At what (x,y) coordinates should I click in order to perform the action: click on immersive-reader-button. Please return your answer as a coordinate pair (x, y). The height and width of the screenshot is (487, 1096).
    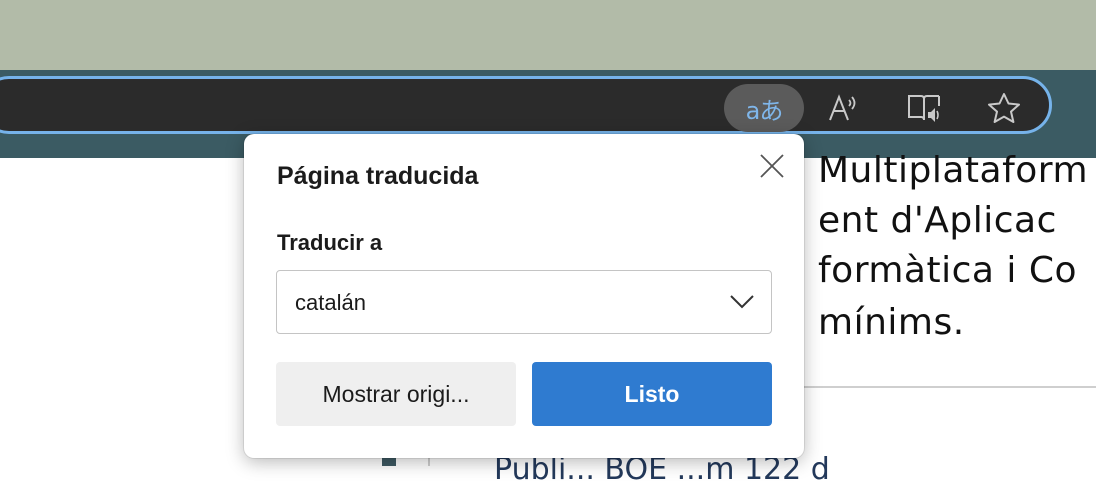
    Looking at the image, I should click on (924, 108).